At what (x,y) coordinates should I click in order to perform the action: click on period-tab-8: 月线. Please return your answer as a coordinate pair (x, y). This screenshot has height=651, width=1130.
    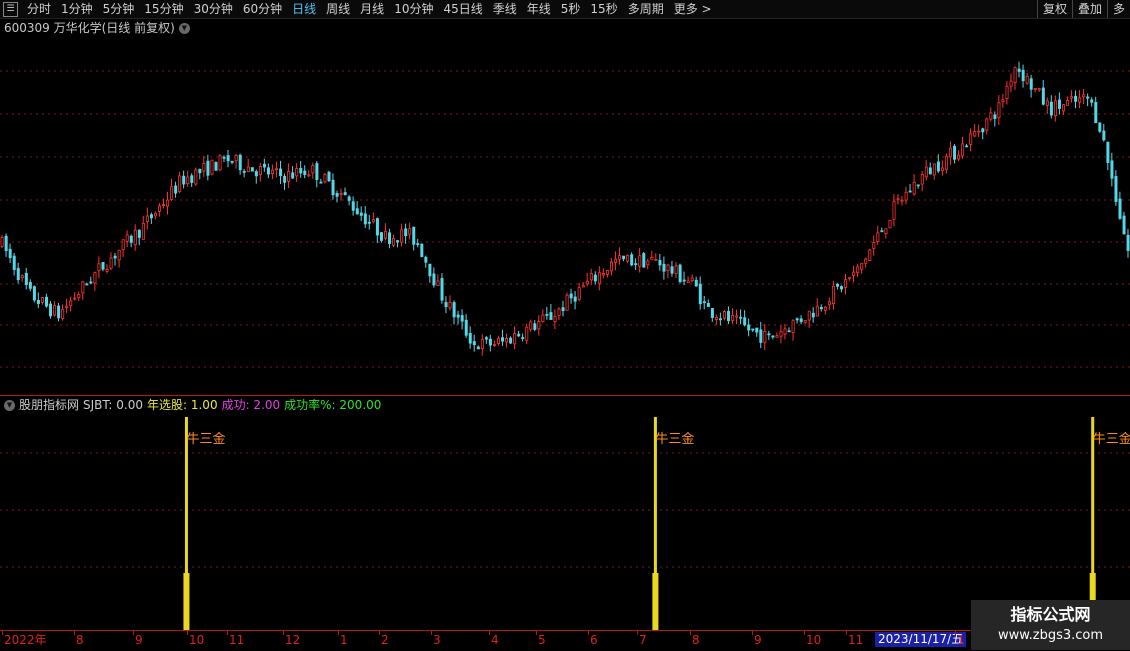
    Looking at the image, I should click on (372, 9).